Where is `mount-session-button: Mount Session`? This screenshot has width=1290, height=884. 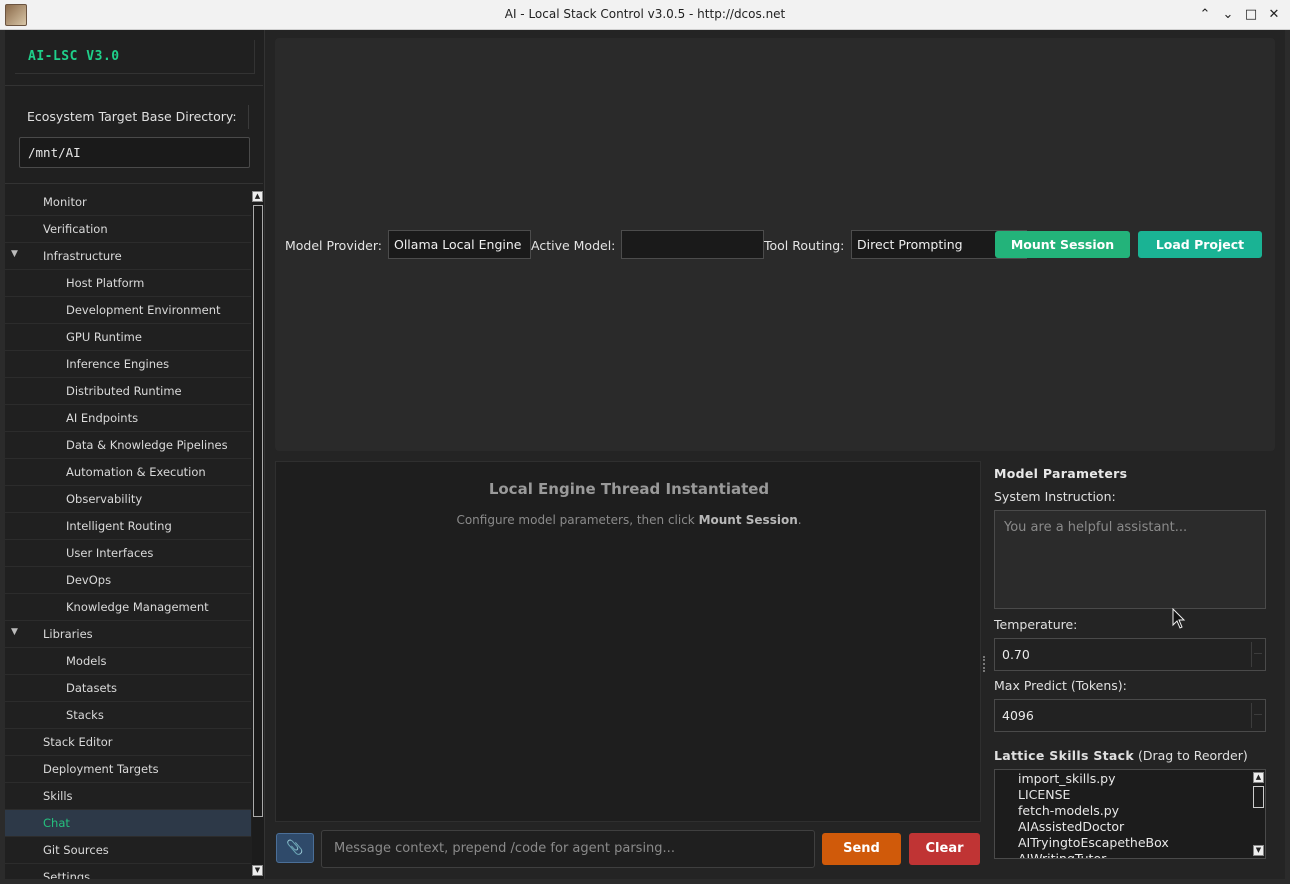 mount-session-button: Mount Session is located at coordinates (1062, 244).